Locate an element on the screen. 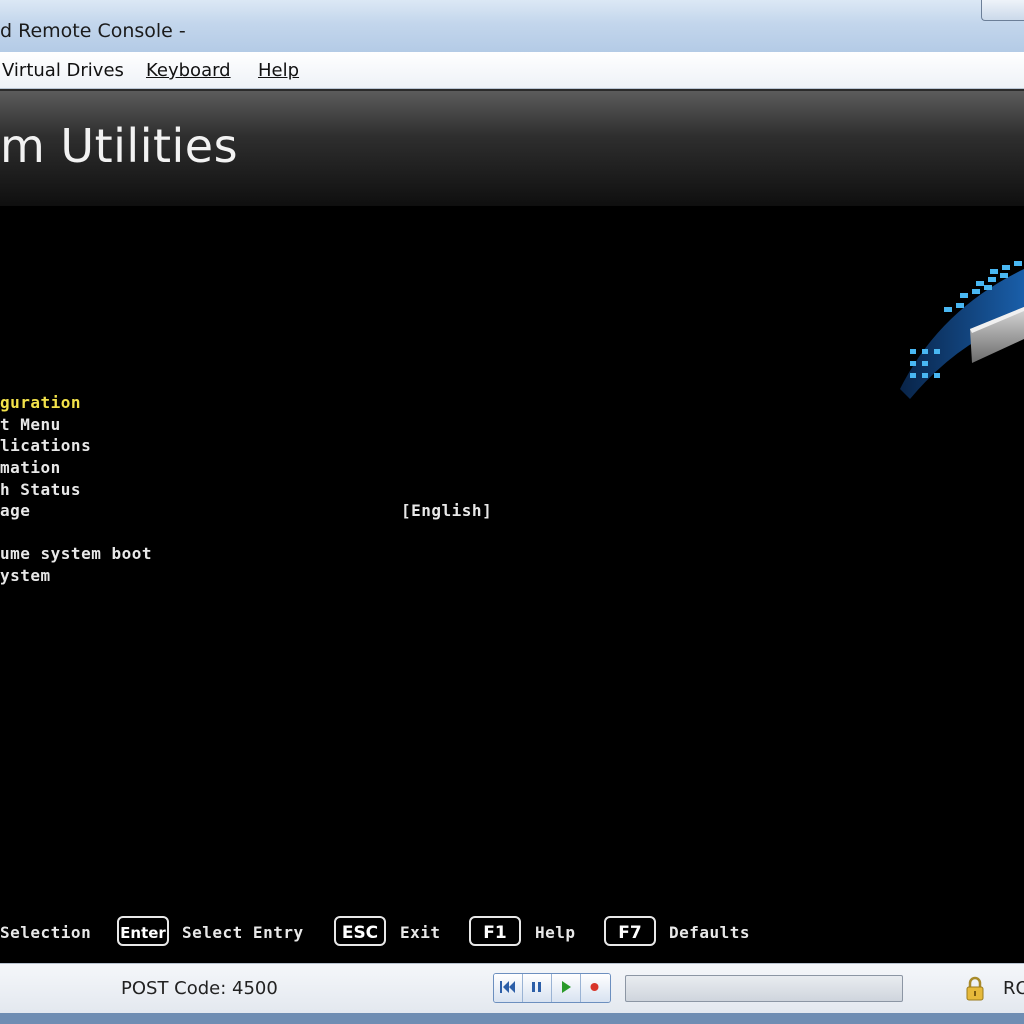  enter-label: Select Entry is located at coordinates (243, 932).